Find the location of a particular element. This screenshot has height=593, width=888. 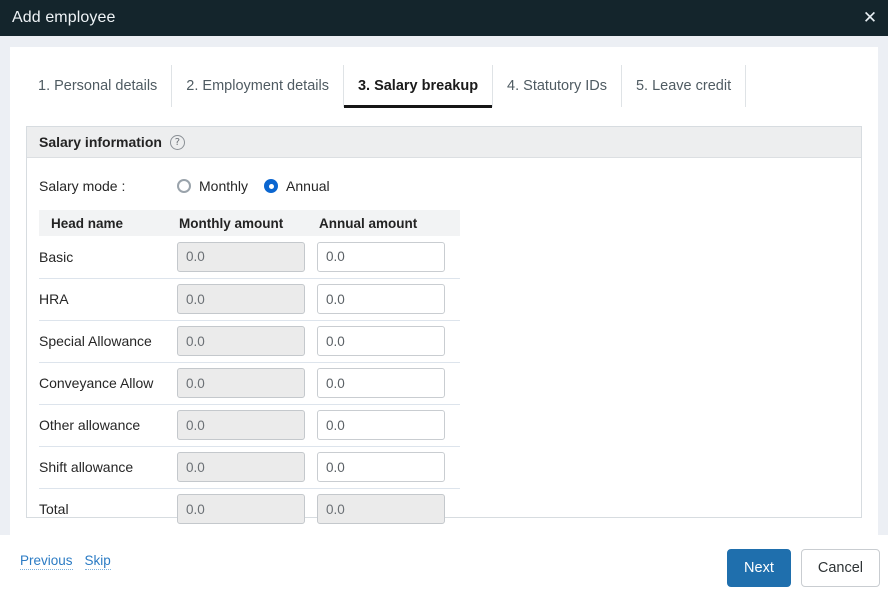

table-row: Conveyance Allow is located at coordinates (249, 383).